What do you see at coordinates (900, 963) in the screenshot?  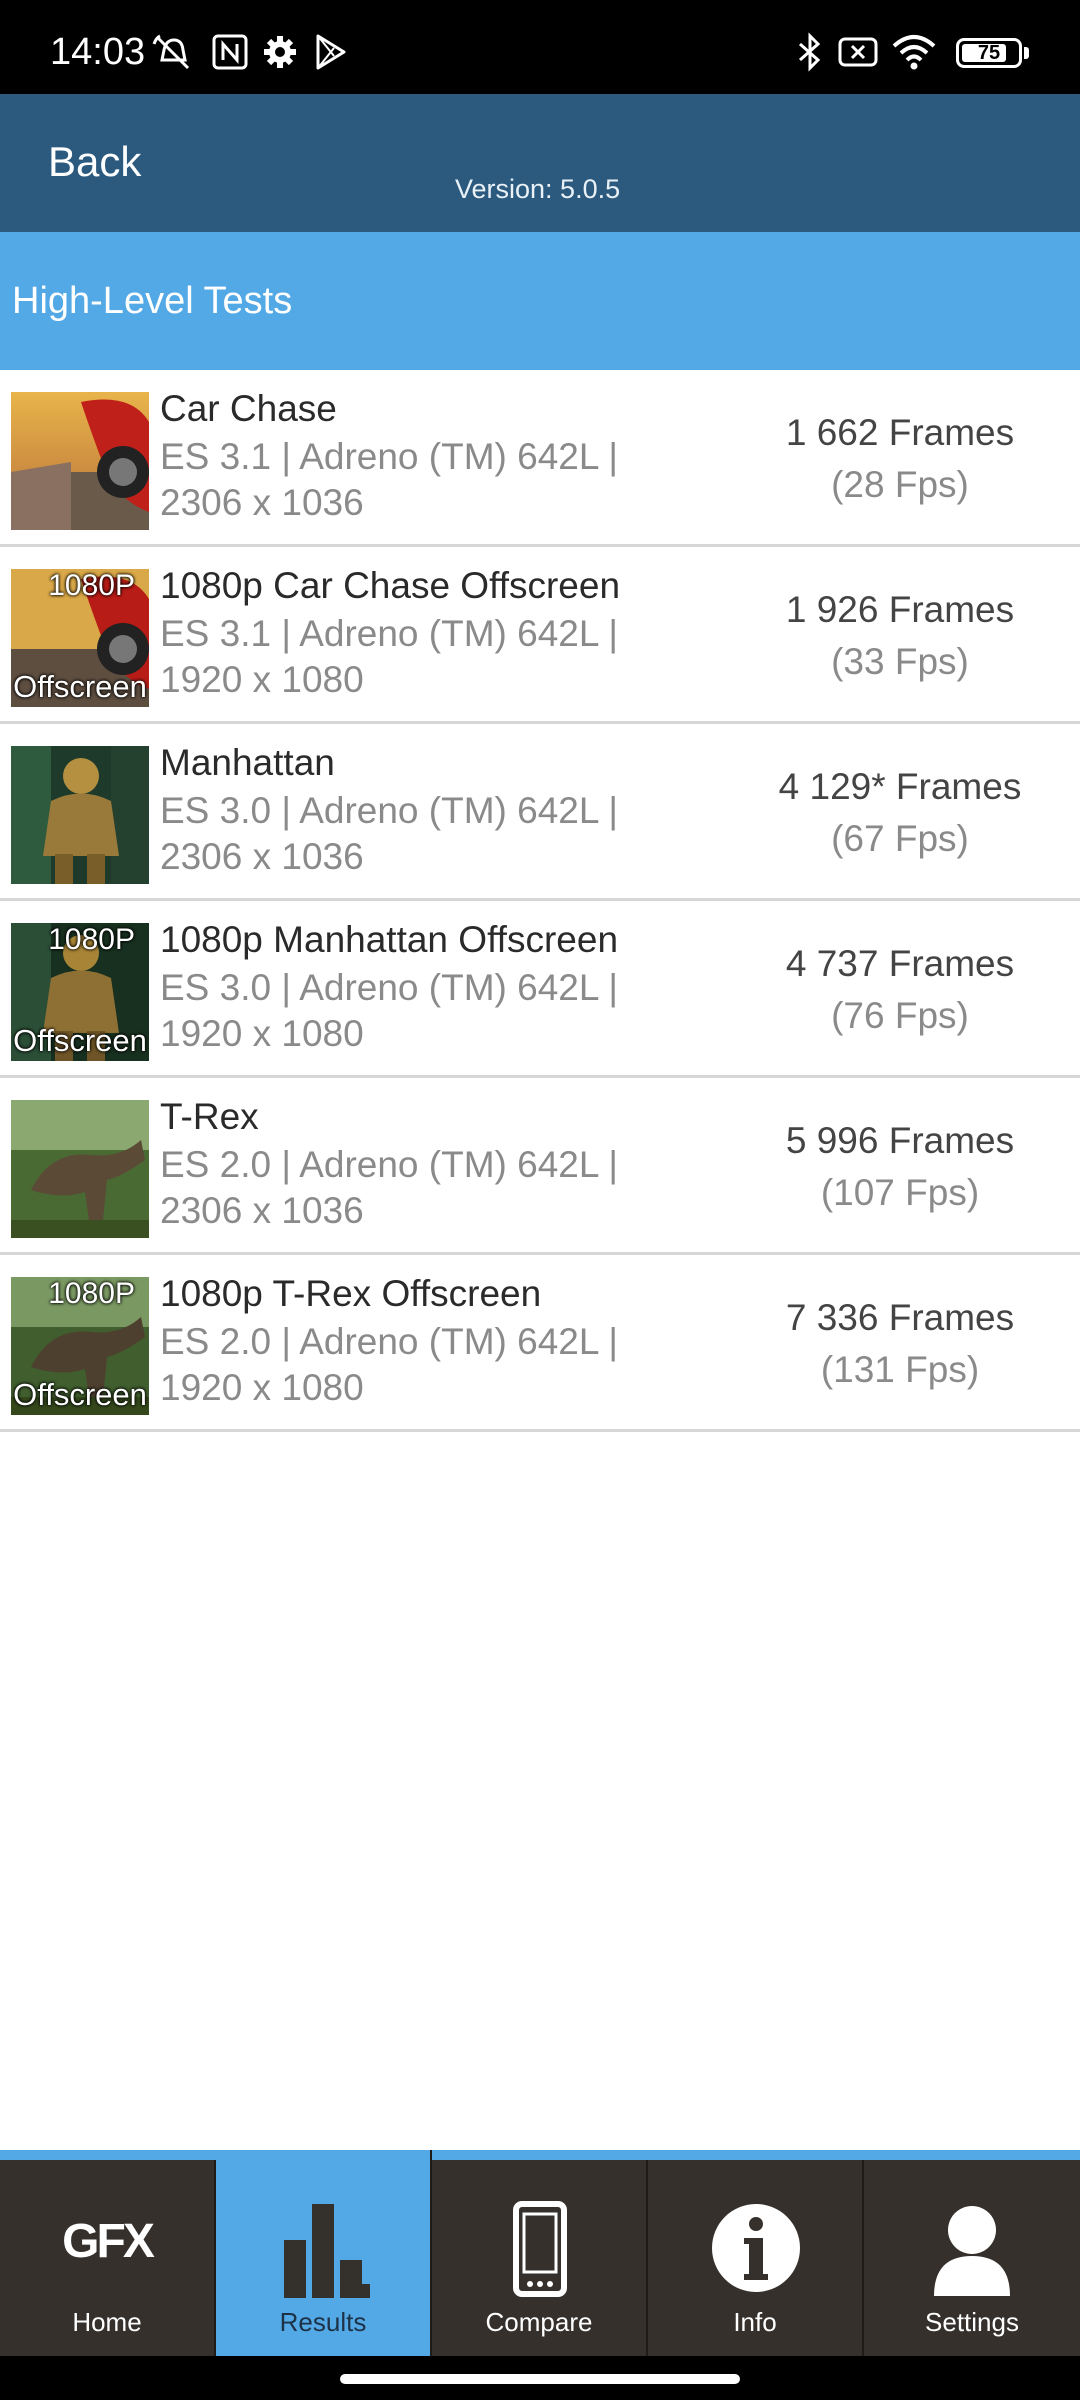 I see `test-frames: 4 737 Frames` at bounding box center [900, 963].